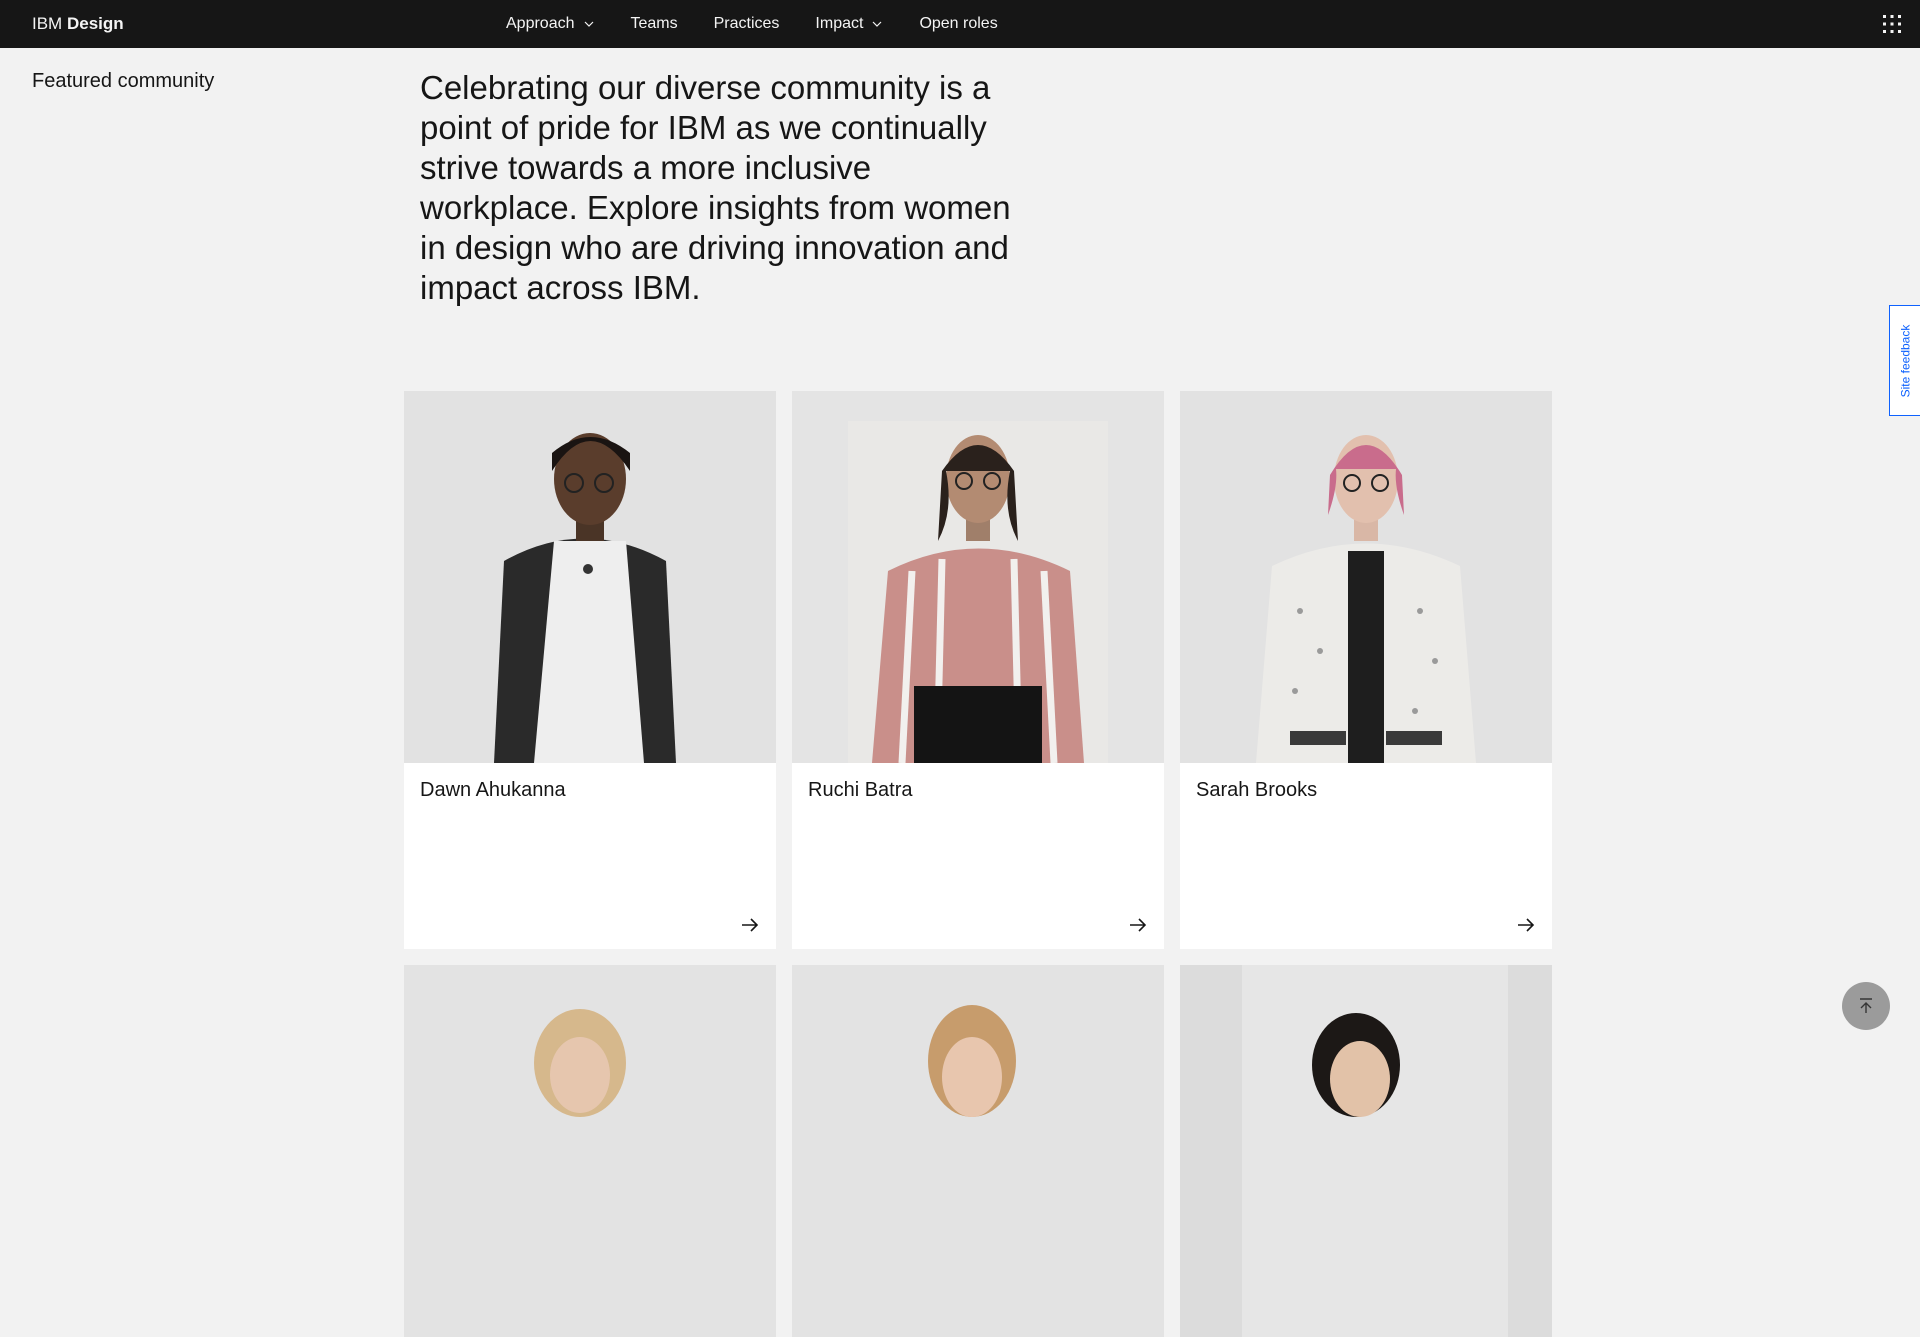  Describe the element at coordinates (493, 790) in the screenshot. I see `profile-name: Dawn Ahukanna` at that location.